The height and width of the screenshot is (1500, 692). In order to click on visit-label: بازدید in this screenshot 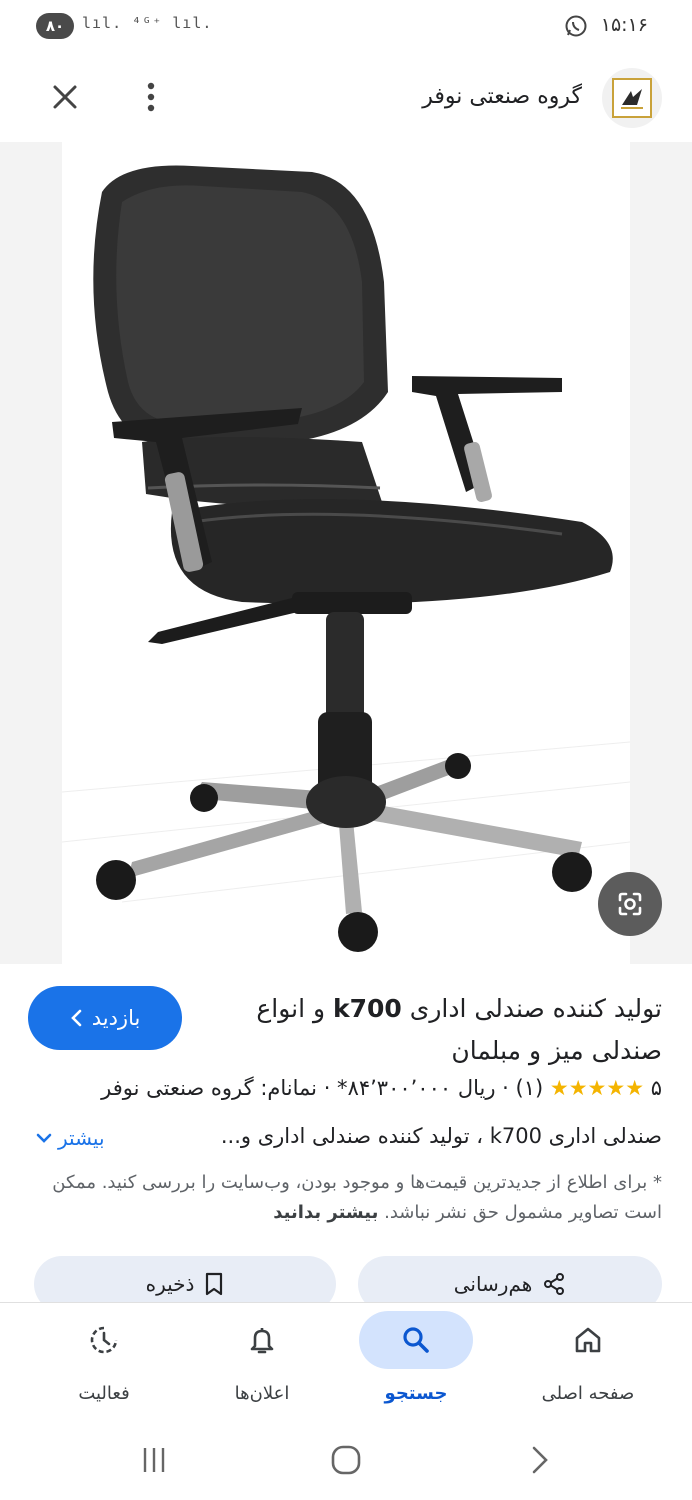, I will do `click(116, 1018)`.